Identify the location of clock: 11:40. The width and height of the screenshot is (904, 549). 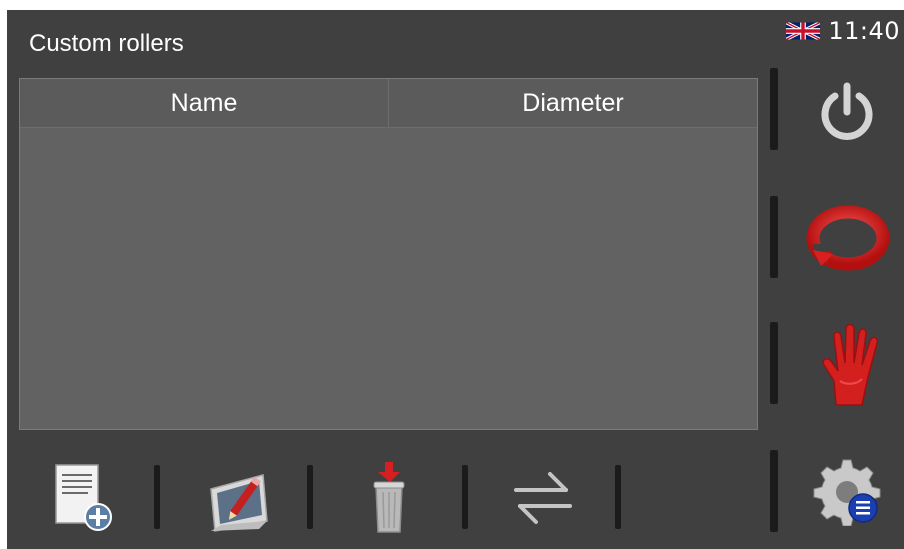
(864, 31).